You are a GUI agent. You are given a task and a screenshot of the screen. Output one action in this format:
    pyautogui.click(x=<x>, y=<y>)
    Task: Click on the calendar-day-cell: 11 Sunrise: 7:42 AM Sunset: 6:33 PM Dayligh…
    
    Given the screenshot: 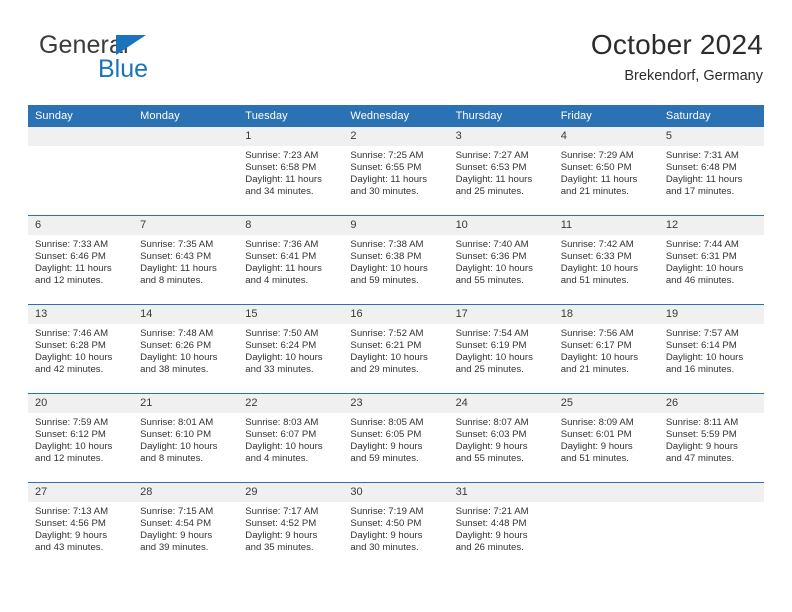 What is the action you would take?
    pyautogui.click(x=606, y=260)
    